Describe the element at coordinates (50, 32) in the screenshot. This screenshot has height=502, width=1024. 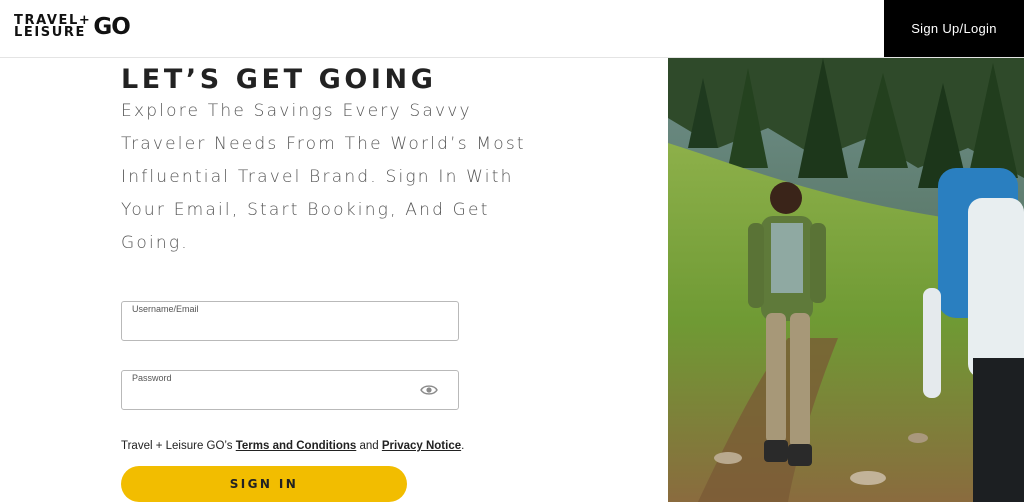
I see `logo-line-2: LEISURE` at that location.